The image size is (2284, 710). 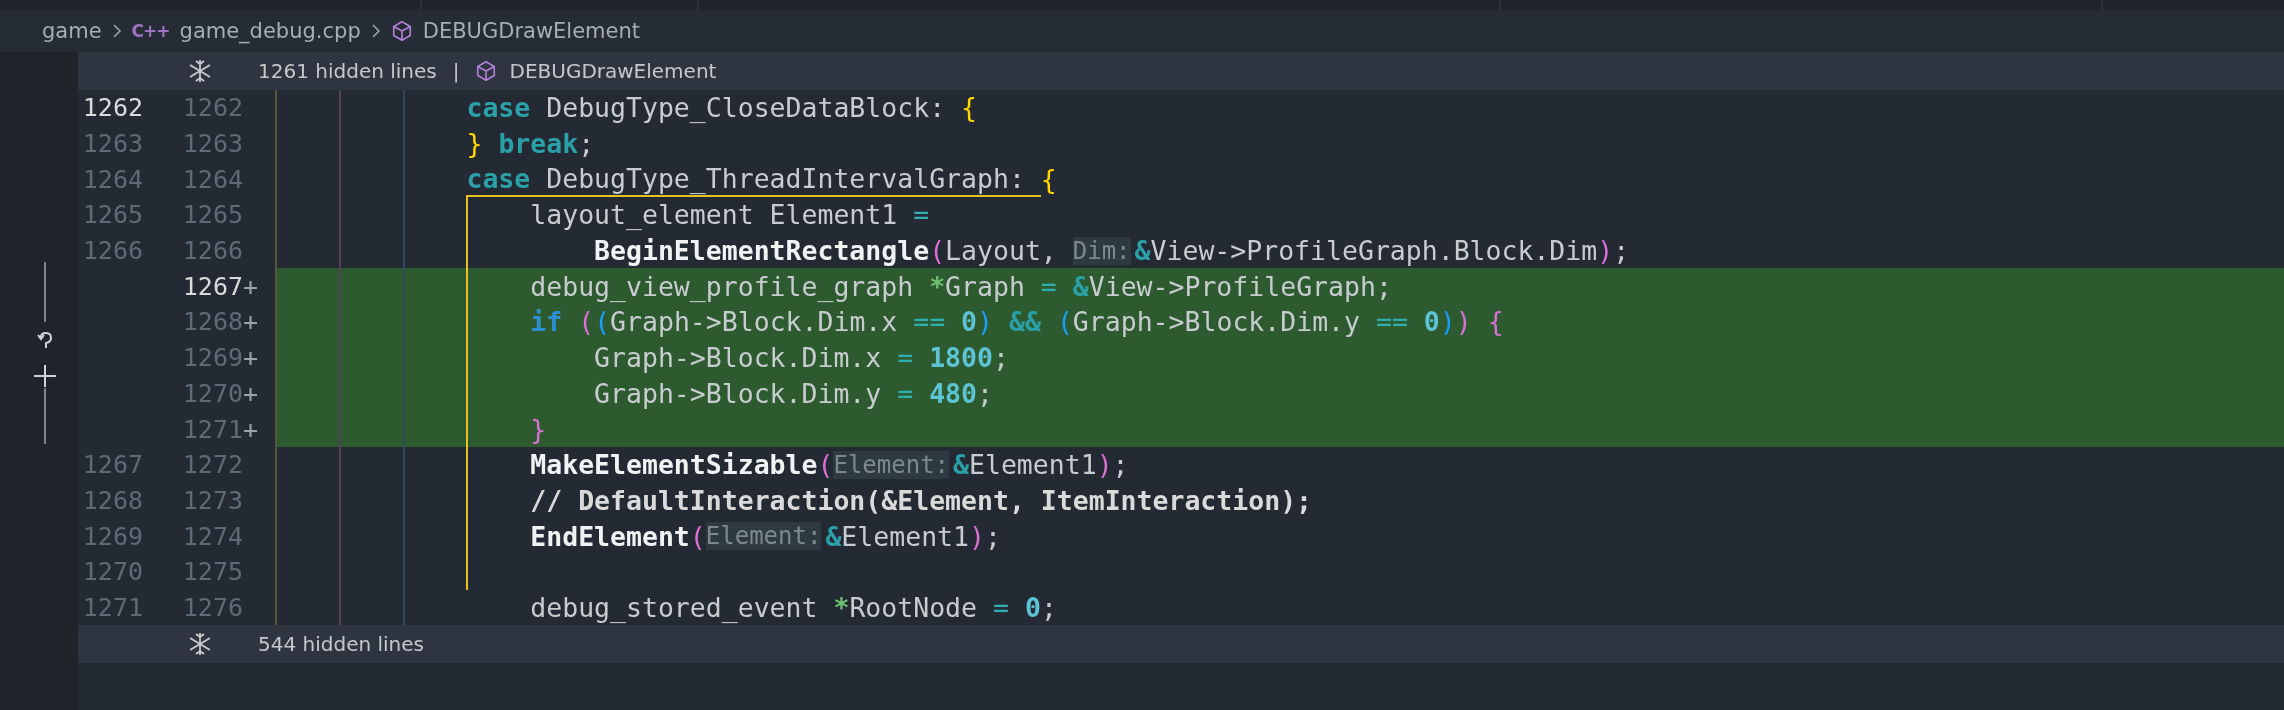 What do you see at coordinates (45, 376) in the screenshot?
I see `plus-icon` at bounding box center [45, 376].